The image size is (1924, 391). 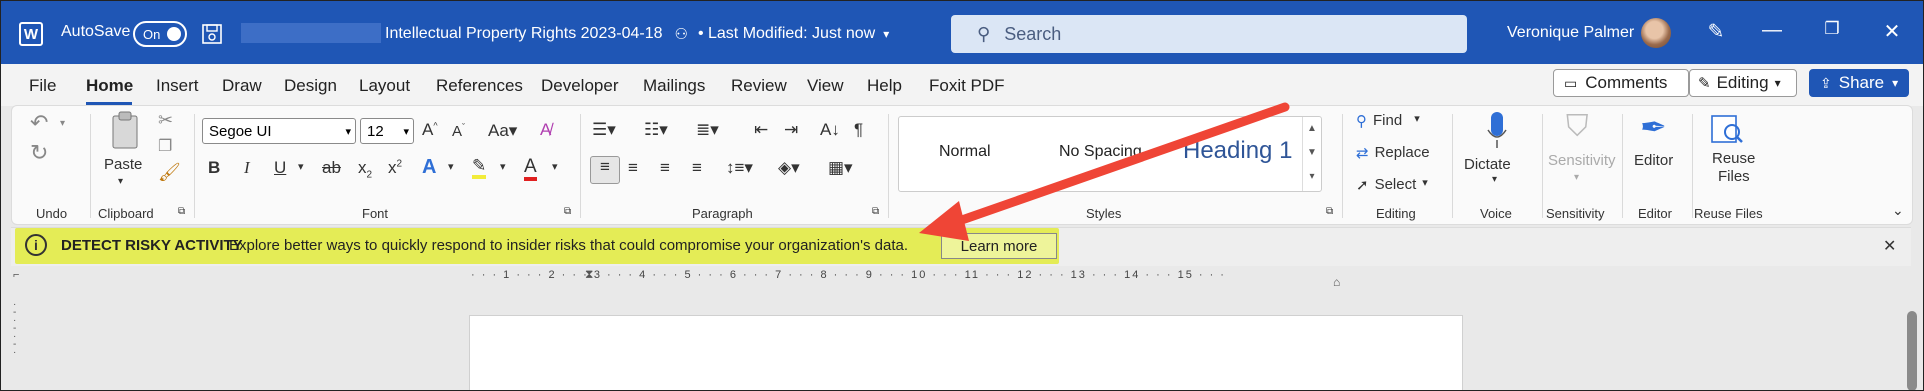 What do you see at coordinates (1104, 171) in the screenshot?
I see `annotation-arrow` at bounding box center [1104, 171].